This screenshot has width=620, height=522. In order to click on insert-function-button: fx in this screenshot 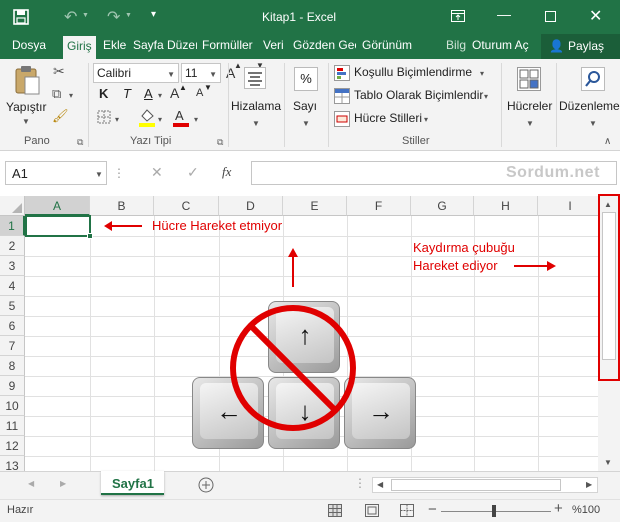, I will do `click(226, 172)`.